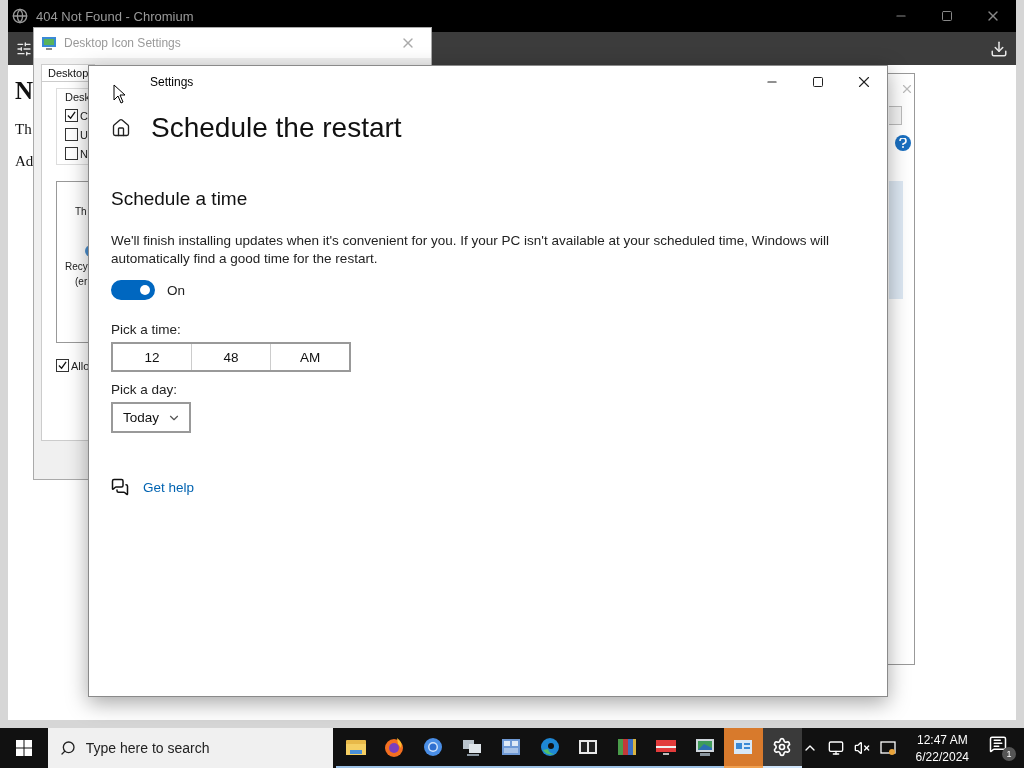 This screenshot has height=768, width=1024. Describe the element at coordinates (23, 128) in the screenshot. I see `page-text: Th` at that location.